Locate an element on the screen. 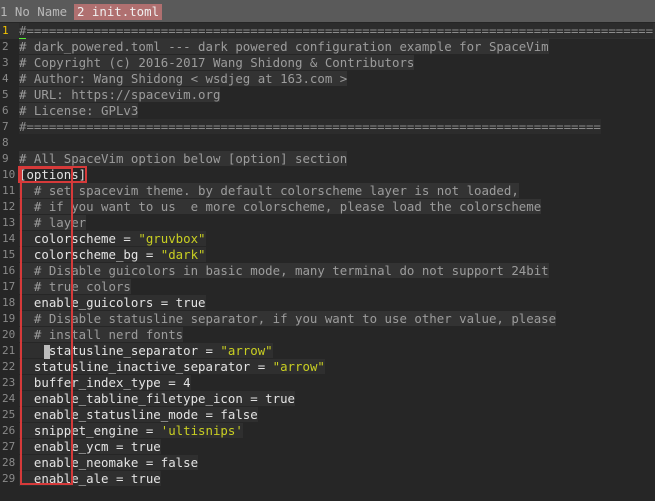 The image size is (655, 501). line-number: 17 is located at coordinates (9, 286).